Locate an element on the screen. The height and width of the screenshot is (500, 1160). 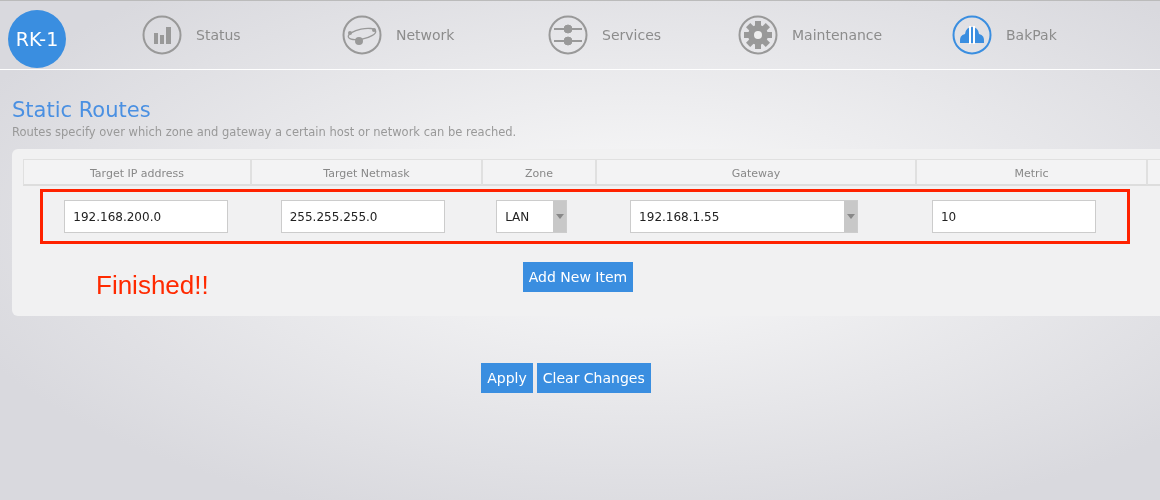
input-field: 10 is located at coordinates (1013, 216).